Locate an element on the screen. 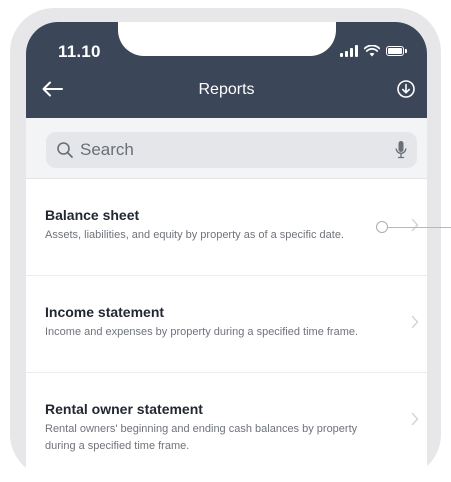 This screenshot has height=482, width=451. callout-marker is located at coordinates (382, 227).